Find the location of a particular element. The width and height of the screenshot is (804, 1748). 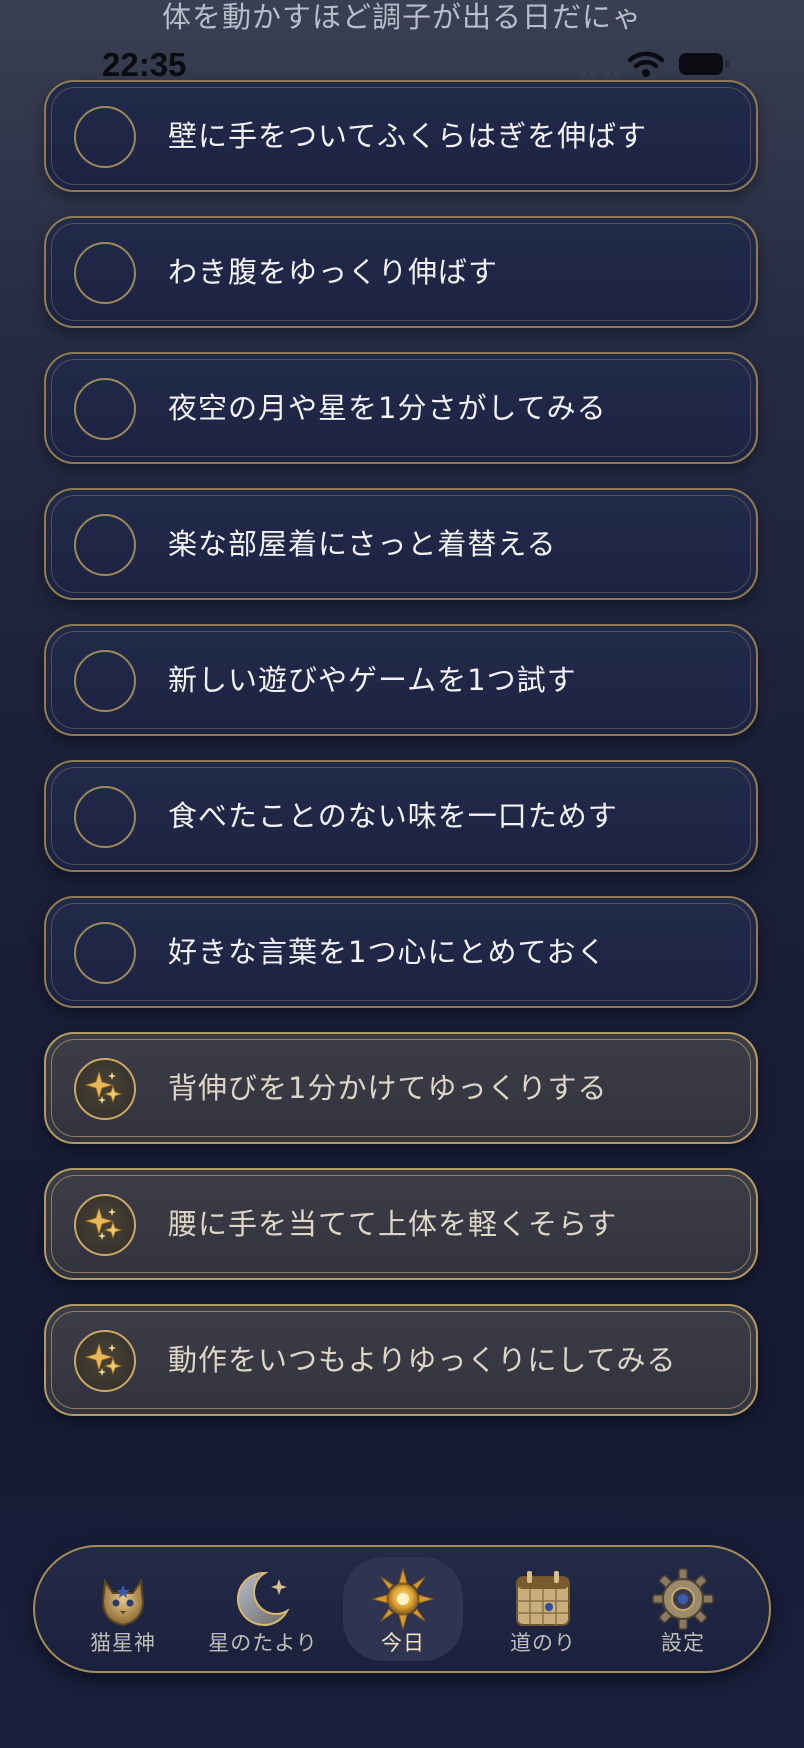

task-item: 腰に手を当てて上体を軽くそらす is located at coordinates (401, 1224).